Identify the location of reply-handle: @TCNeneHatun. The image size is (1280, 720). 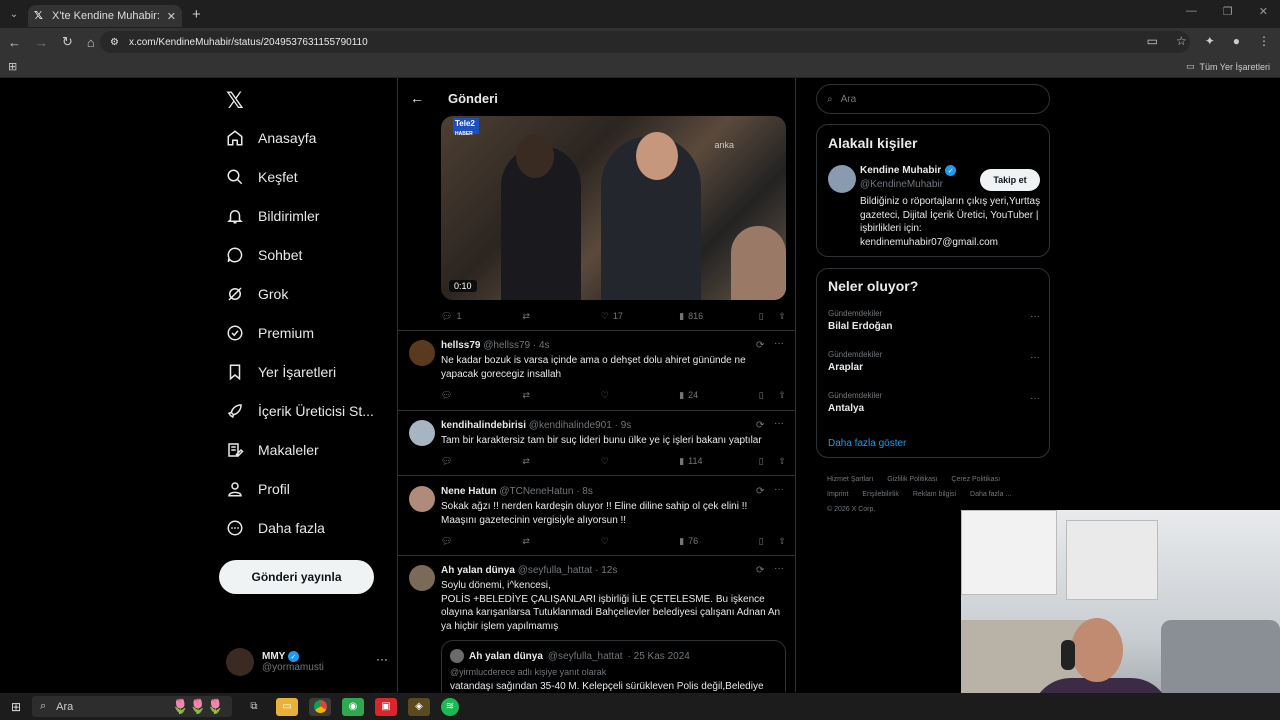
(536, 491).